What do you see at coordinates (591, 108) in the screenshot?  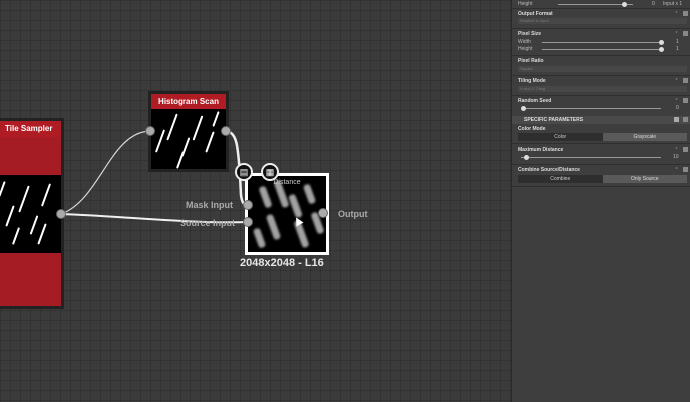 I see `random-seed-slider` at bounding box center [591, 108].